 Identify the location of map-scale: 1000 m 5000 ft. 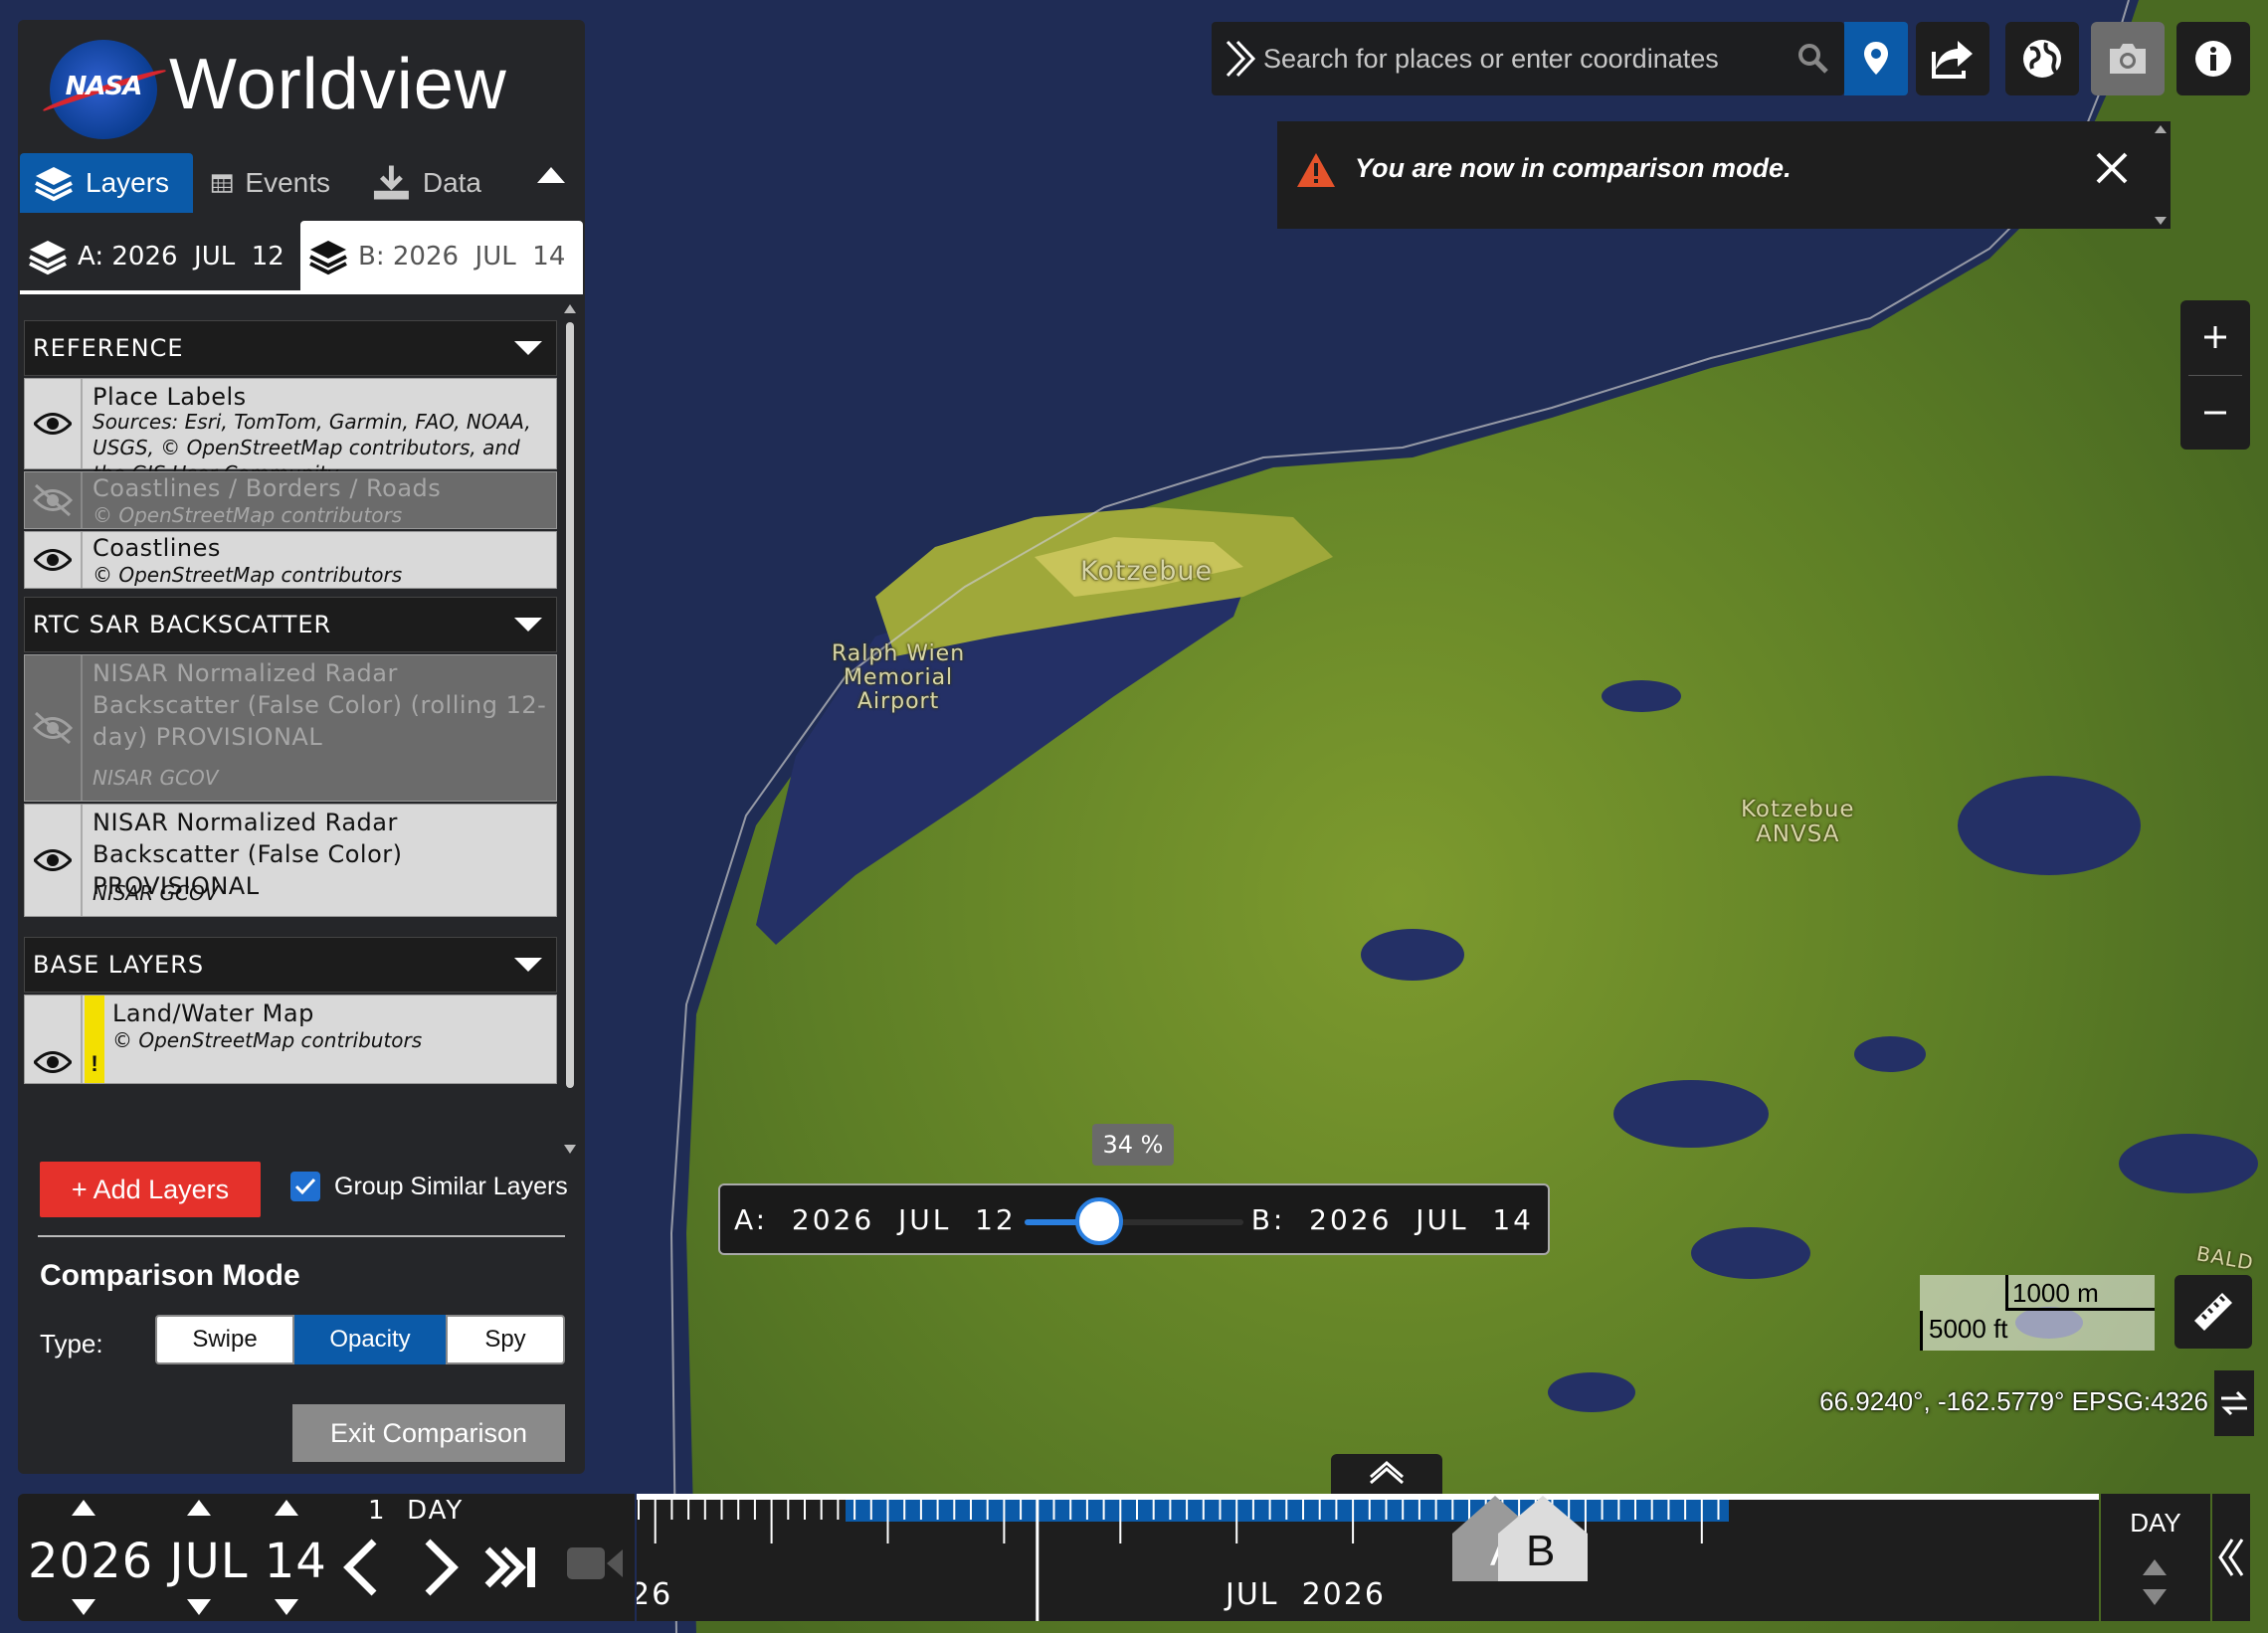
(2037, 1313).